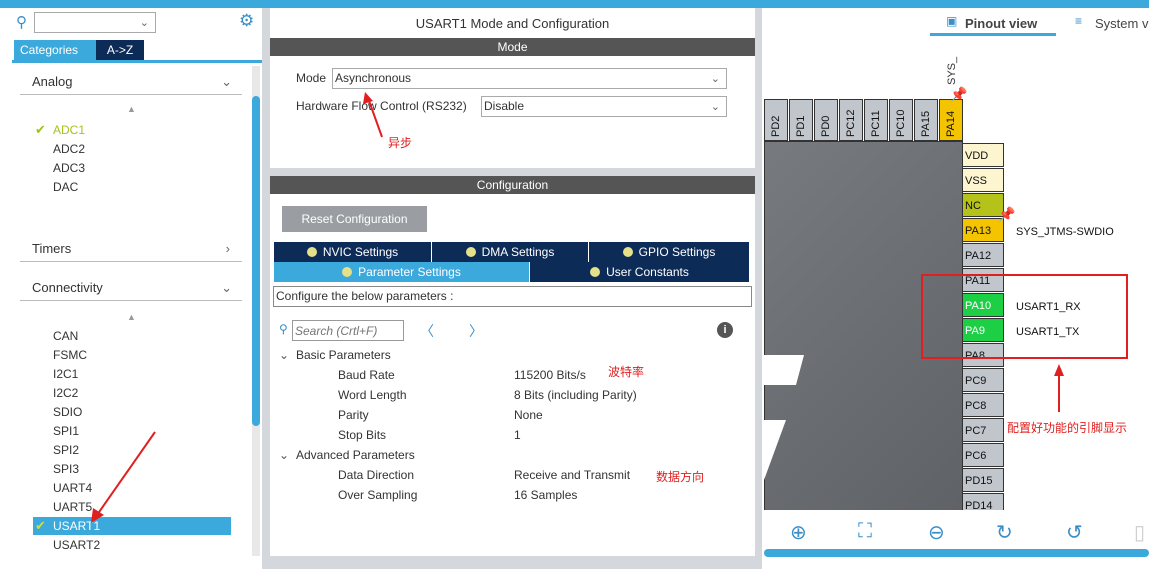  What do you see at coordinates (227, 248) in the screenshot?
I see `chevron-right-icon: ›` at bounding box center [227, 248].